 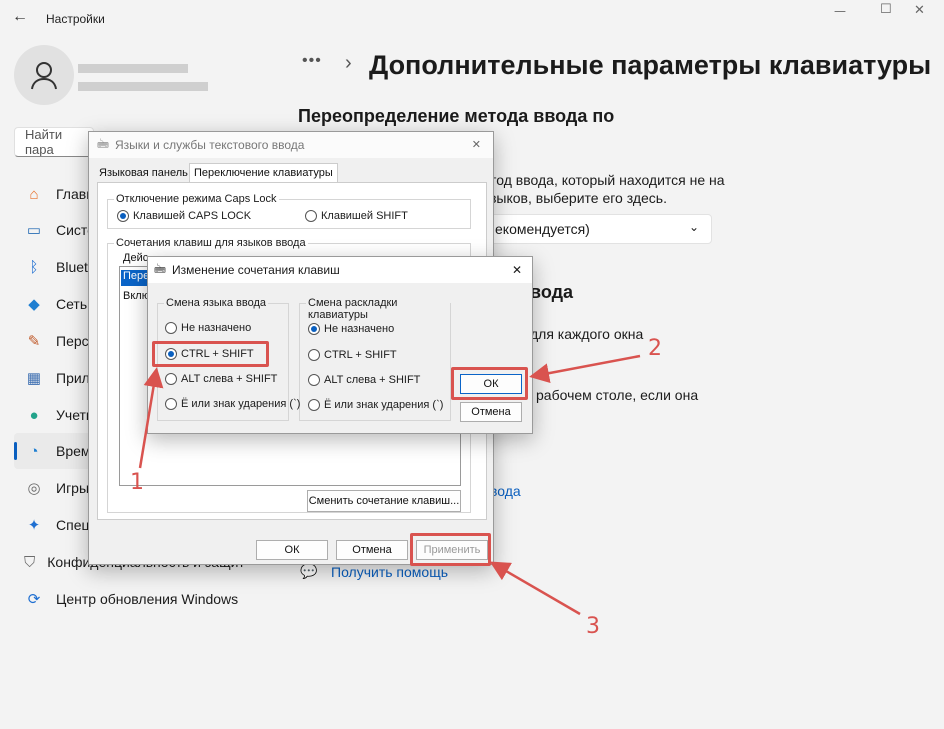 I want to click on annotation-number-2: 2, so click(x=655, y=348).